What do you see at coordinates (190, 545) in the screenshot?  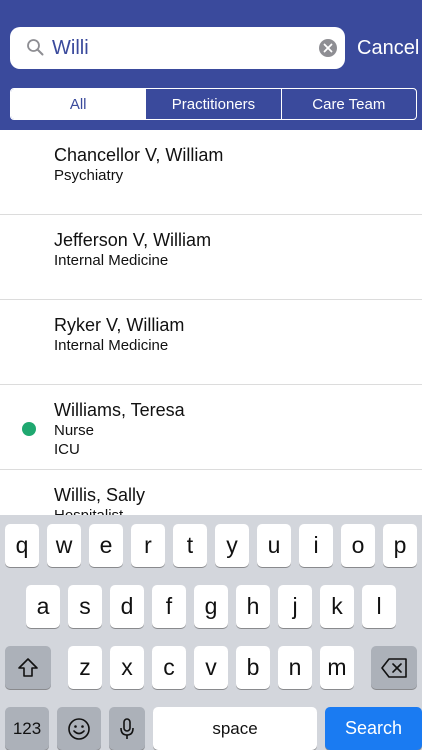 I see `key-t: t` at bounding box center [190, 545].